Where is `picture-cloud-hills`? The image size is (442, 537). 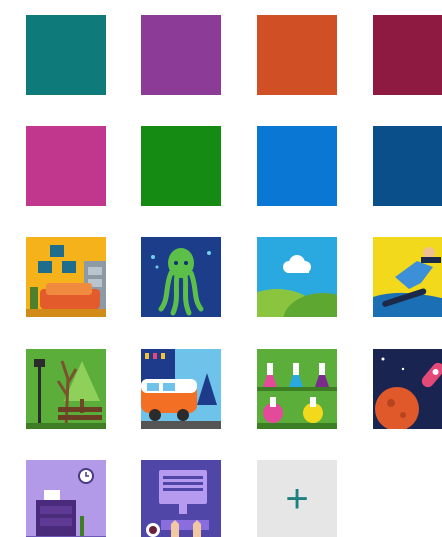 picture-cloud-hills is located at coordinates (297, 277).